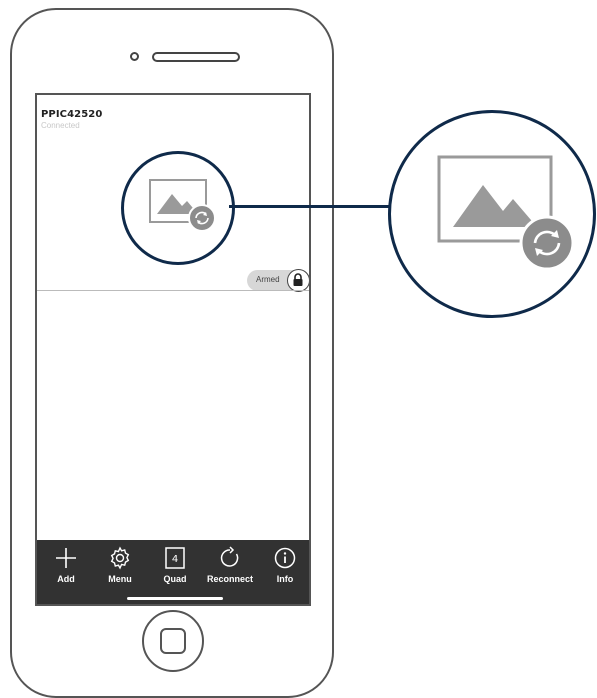 The width and height of the screenshot is (597, 698). I want to click on lock-button, so click(298, 280).